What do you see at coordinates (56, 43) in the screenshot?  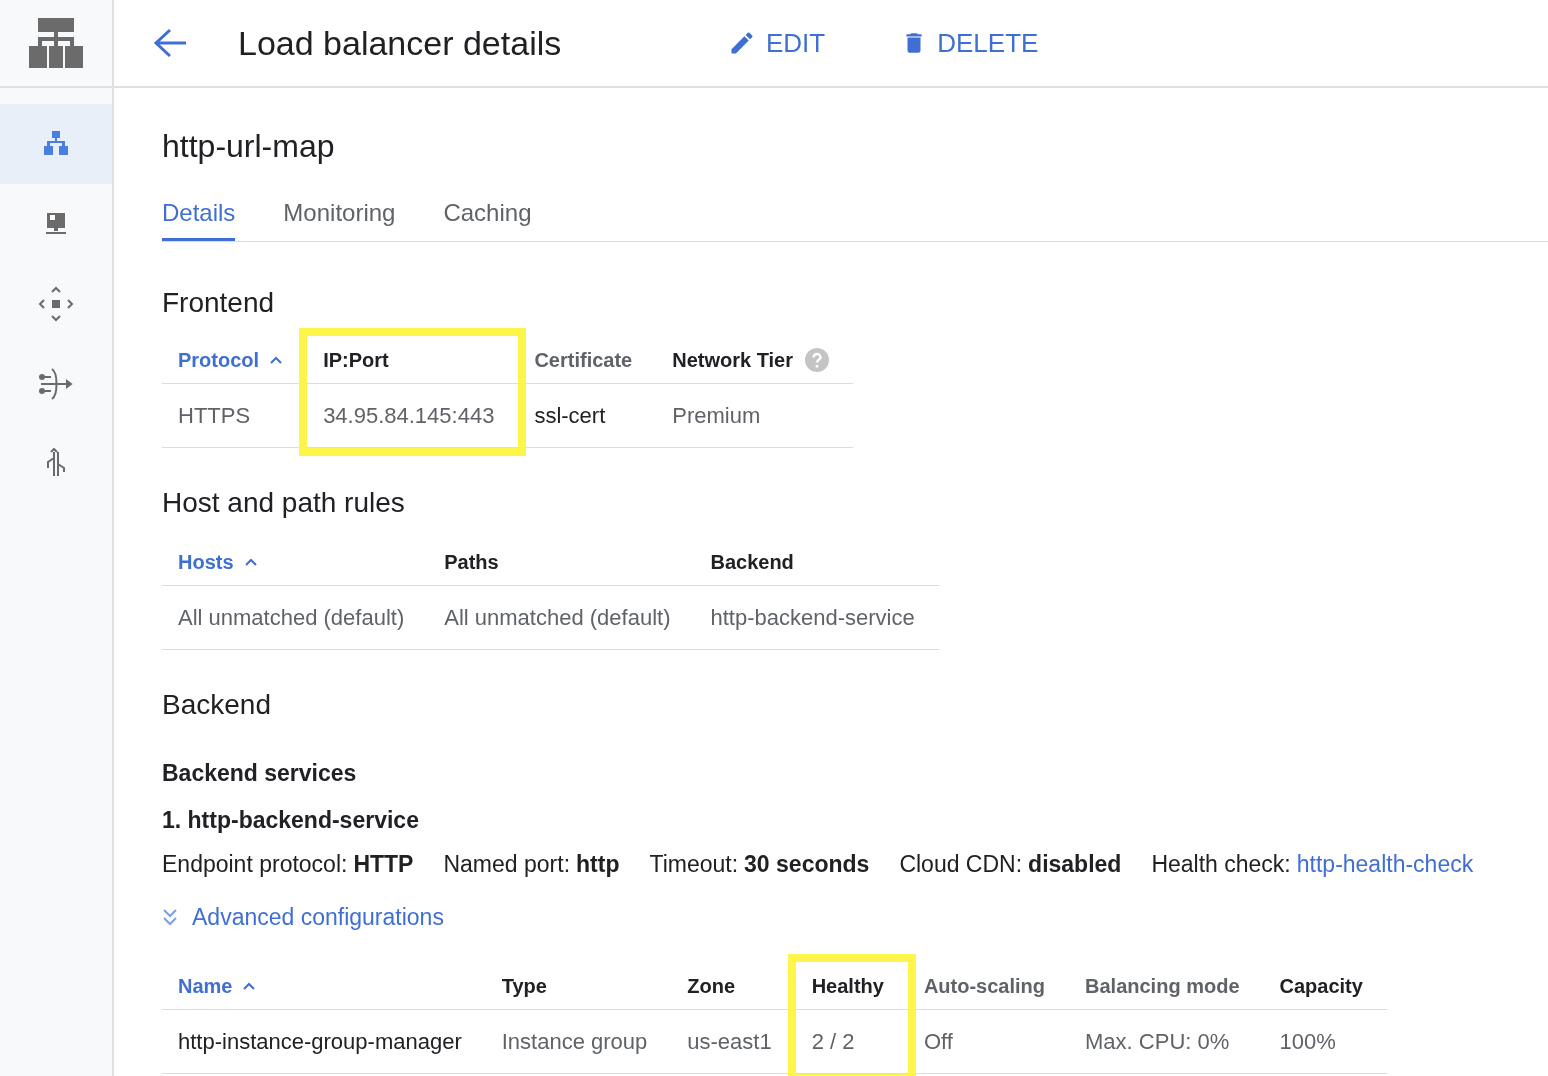 I see `hierarchy-logo-icon` at bounding box center [56, 43].